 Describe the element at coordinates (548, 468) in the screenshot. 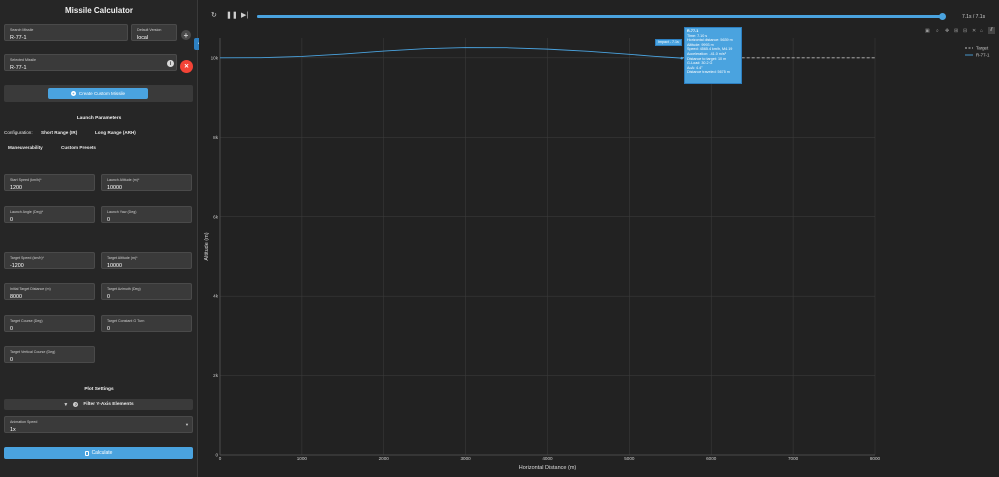

I see `x-axis-label: Horizontal Distance (m)` at that location.